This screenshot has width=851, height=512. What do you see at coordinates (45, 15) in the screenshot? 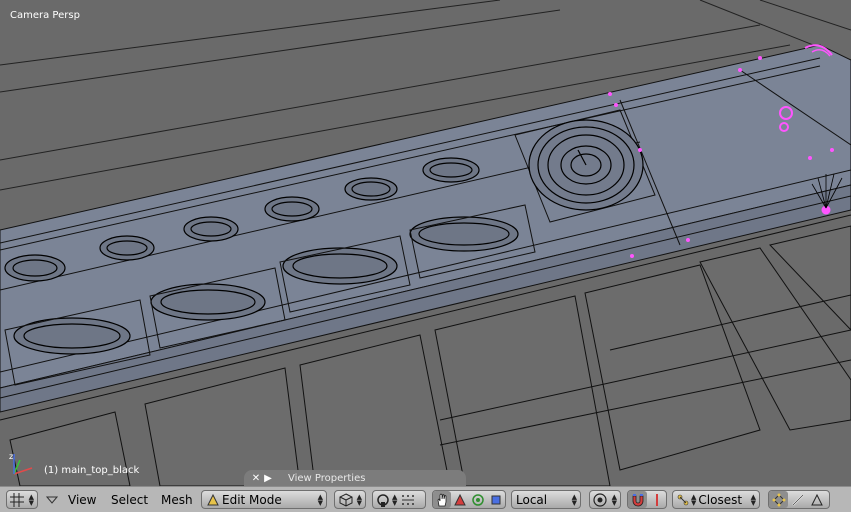
I see `view-name-label: Camera Persp` at bounding box center [45, 15].